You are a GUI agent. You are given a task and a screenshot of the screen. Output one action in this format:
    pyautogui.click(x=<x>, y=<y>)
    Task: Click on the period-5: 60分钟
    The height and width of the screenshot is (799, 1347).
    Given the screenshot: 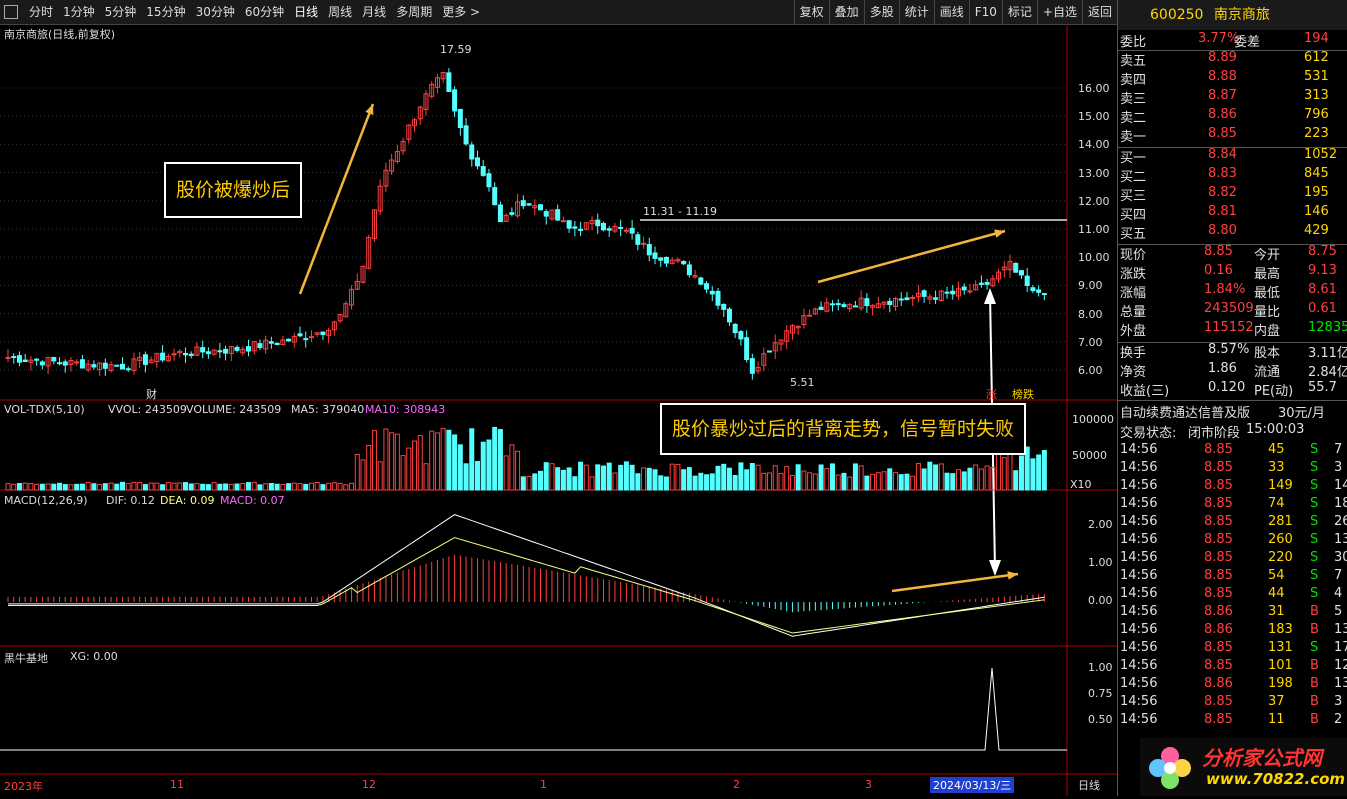 What is the action you would take?
    pyautogui.click(x=264, y=12)
    